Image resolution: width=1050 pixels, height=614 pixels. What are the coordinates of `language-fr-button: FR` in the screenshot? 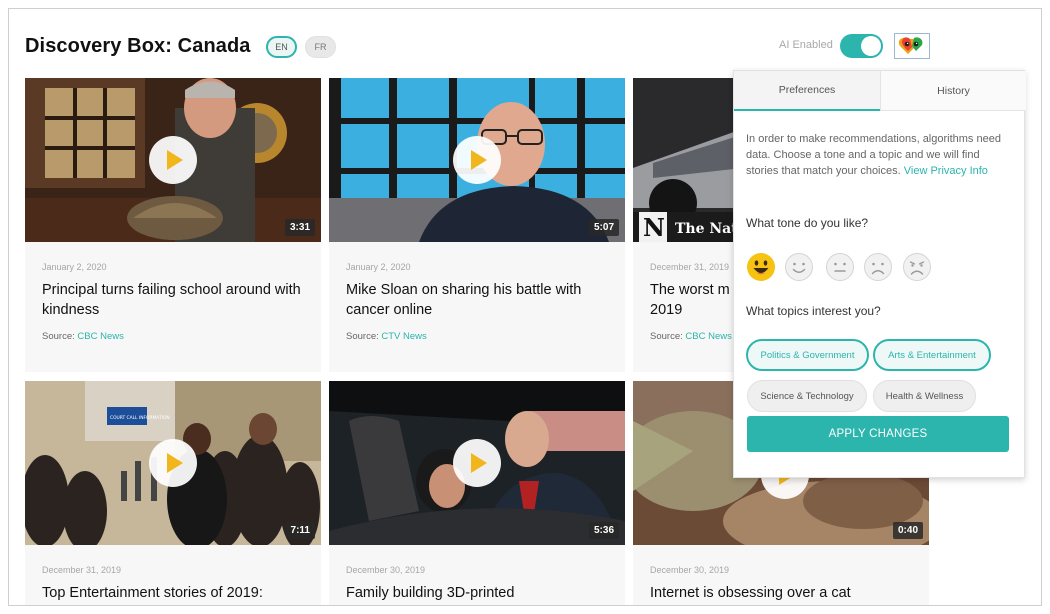 It's located at (320, 47).